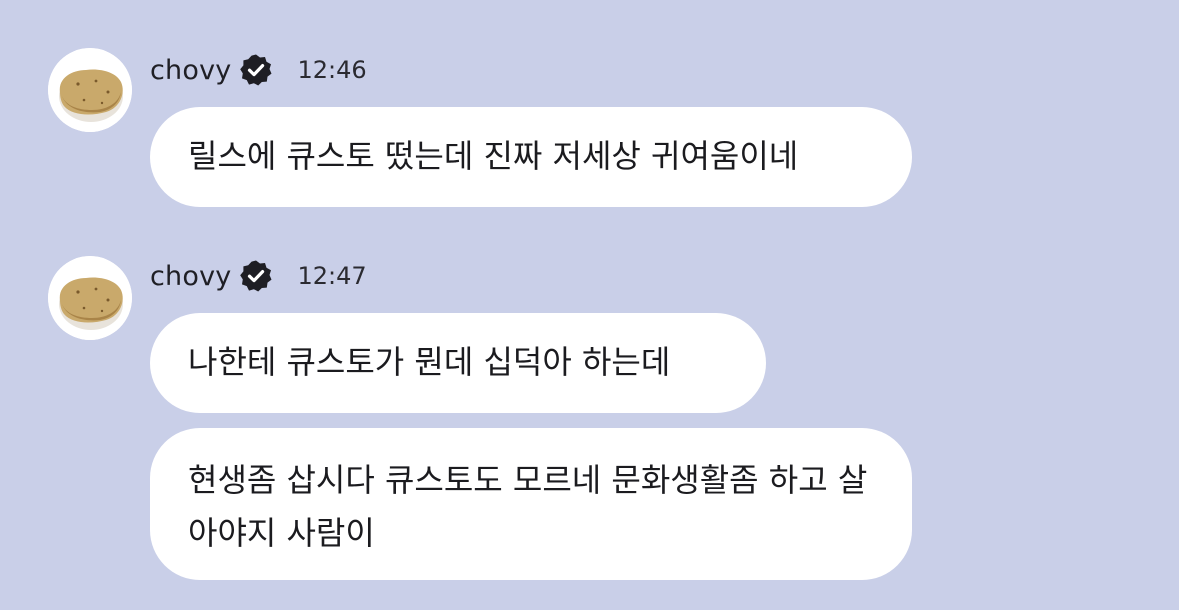  What do you see at coordinates (332, 70) in the screenshot?
I see `message-time: 12:46` at bounding box center [332, 70].